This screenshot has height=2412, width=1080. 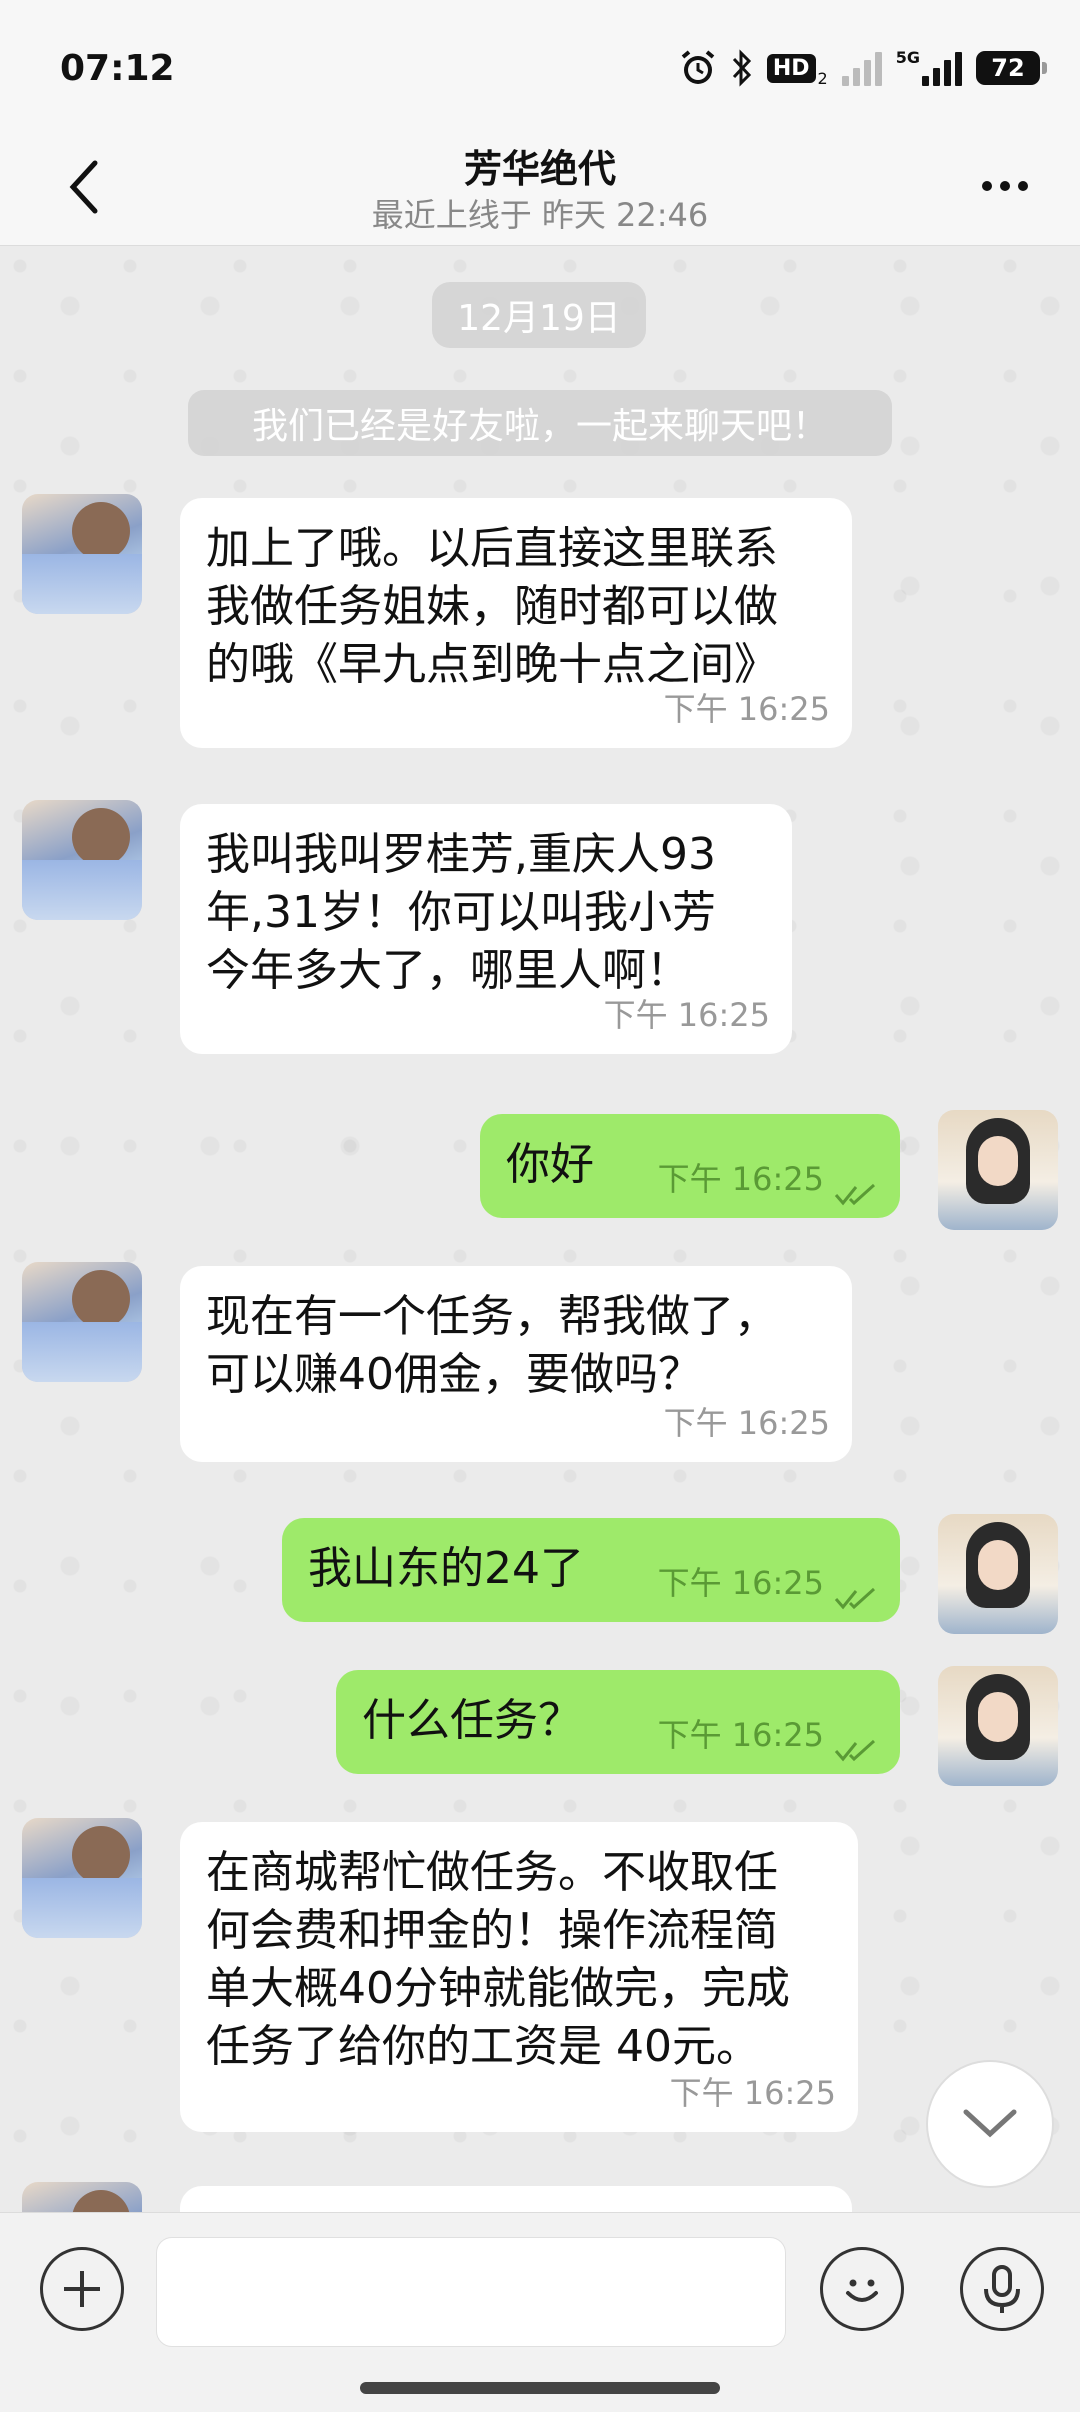 I want to click on signal-sim1-icon, so click(x=861, y=68).